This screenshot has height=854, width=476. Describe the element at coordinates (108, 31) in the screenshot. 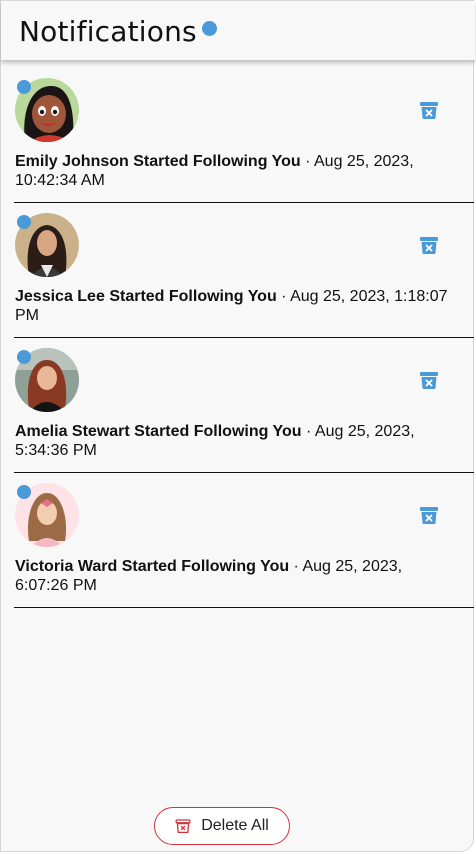

I see `page-title: Notifications` at that location.